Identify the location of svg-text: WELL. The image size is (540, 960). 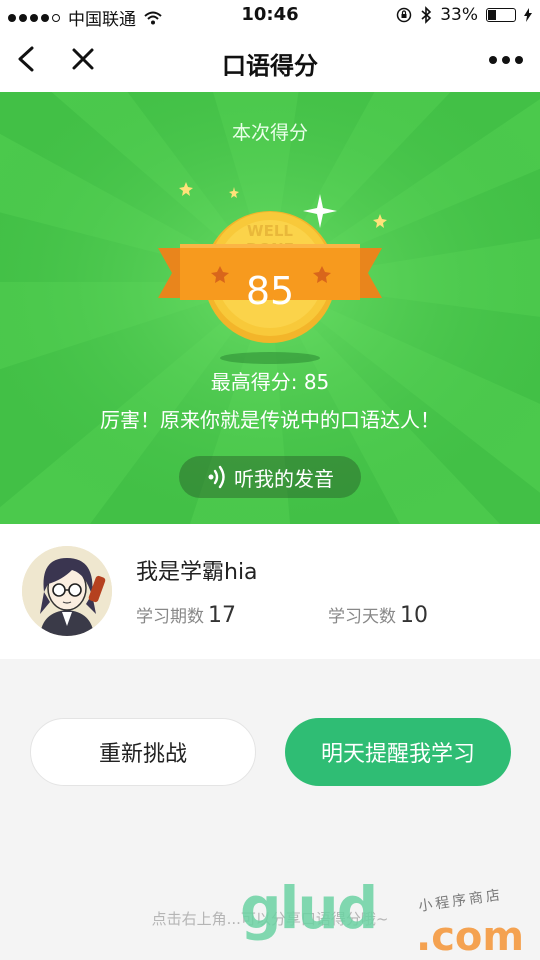
(270, 231).